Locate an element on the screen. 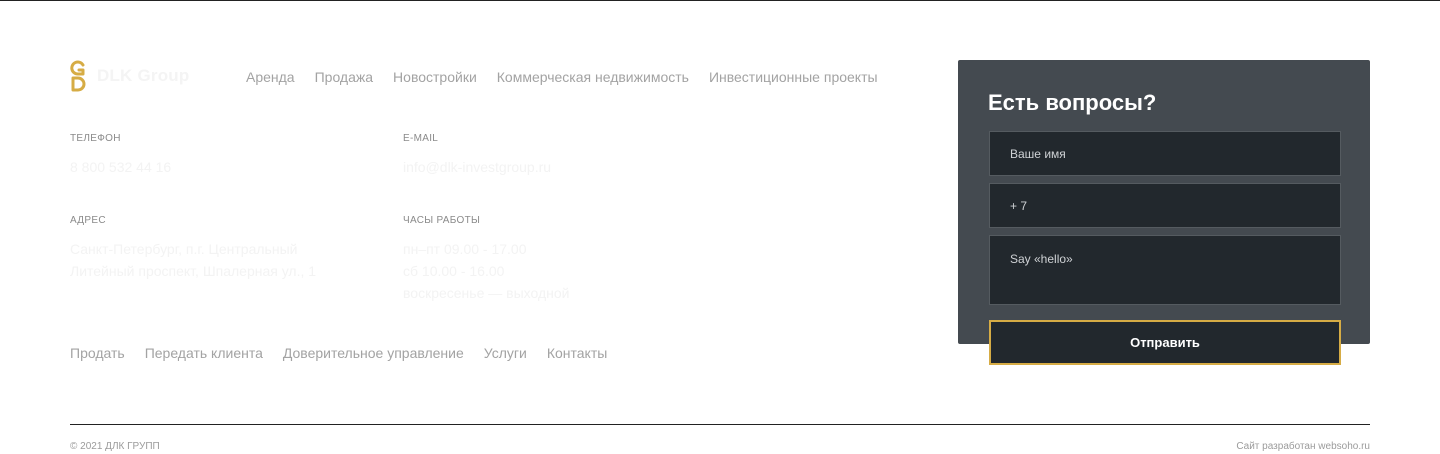  email-label: E-MAIL is located at coordinates (421, 138).